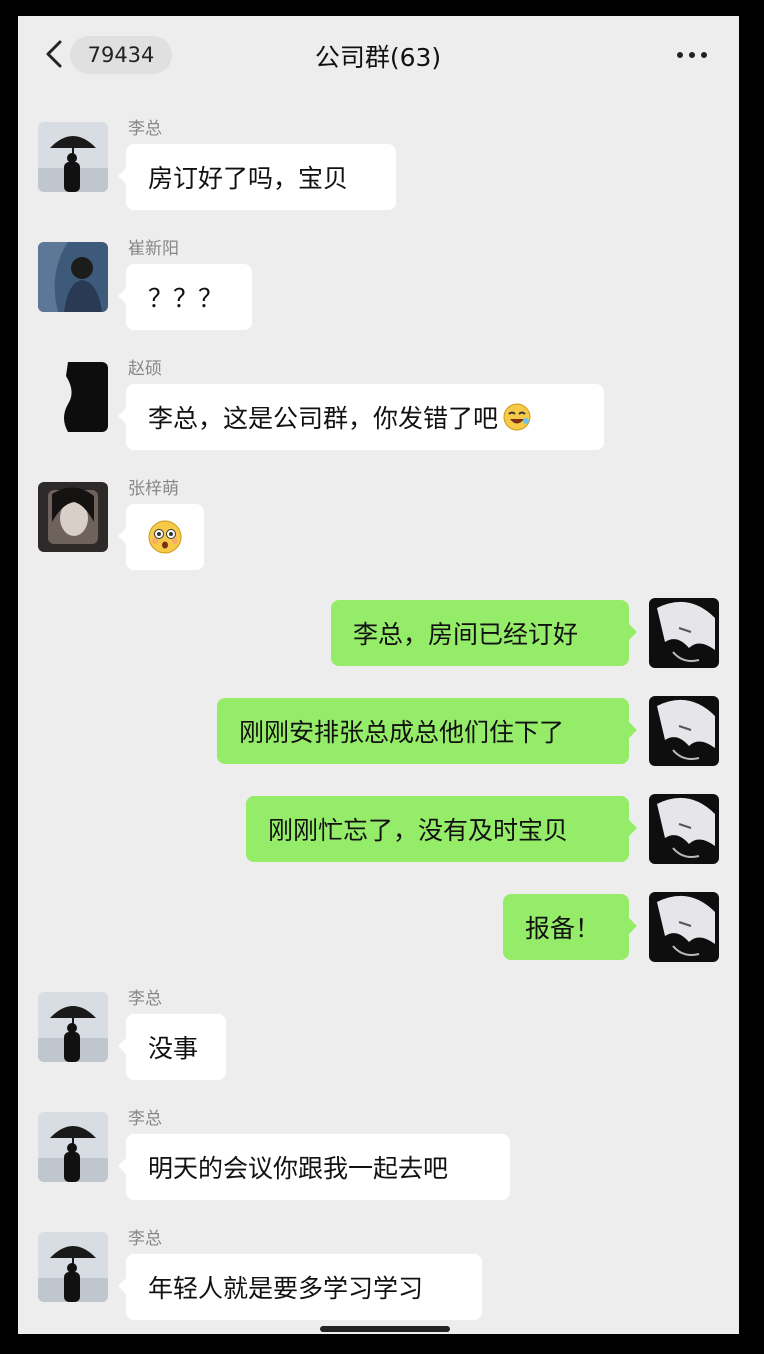 The height and width of the screenshot is (1354, 764). What do you see at coordinates (73, 517) in the screenshot?
I see `girl-avatar-icon` at bounding box center [73, 517].